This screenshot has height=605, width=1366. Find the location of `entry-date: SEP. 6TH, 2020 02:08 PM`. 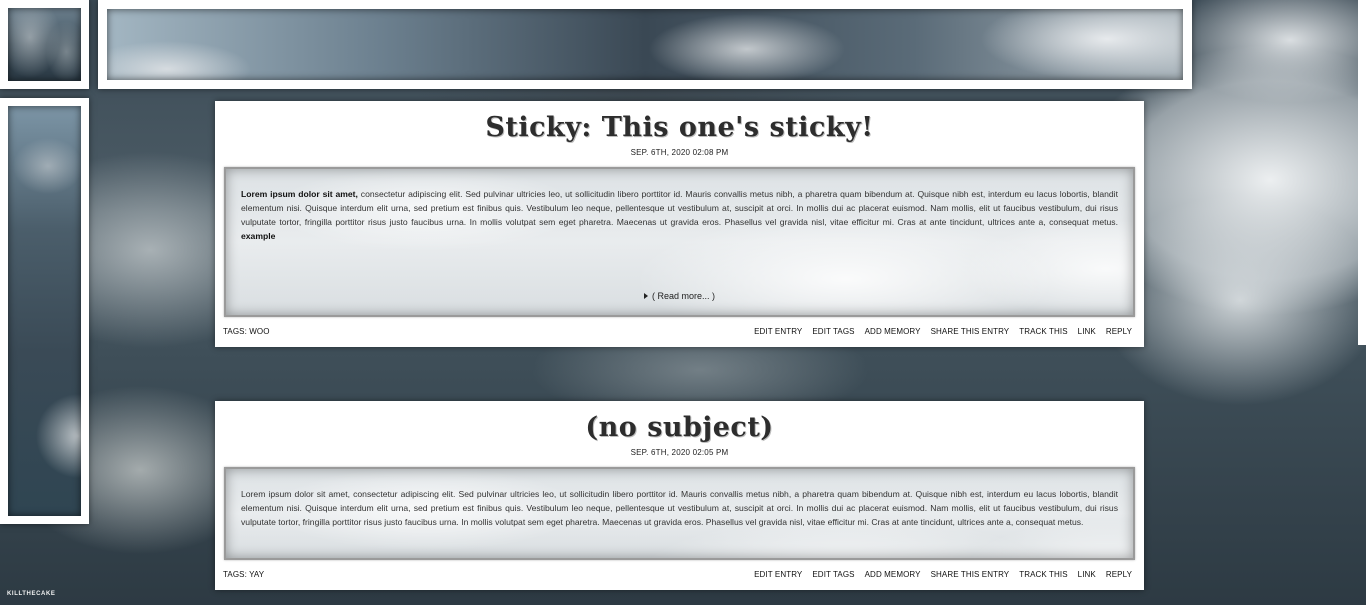

entry-date: SEP. 6TH, 2020 02:08 PM is located at coordinates (679, 152).